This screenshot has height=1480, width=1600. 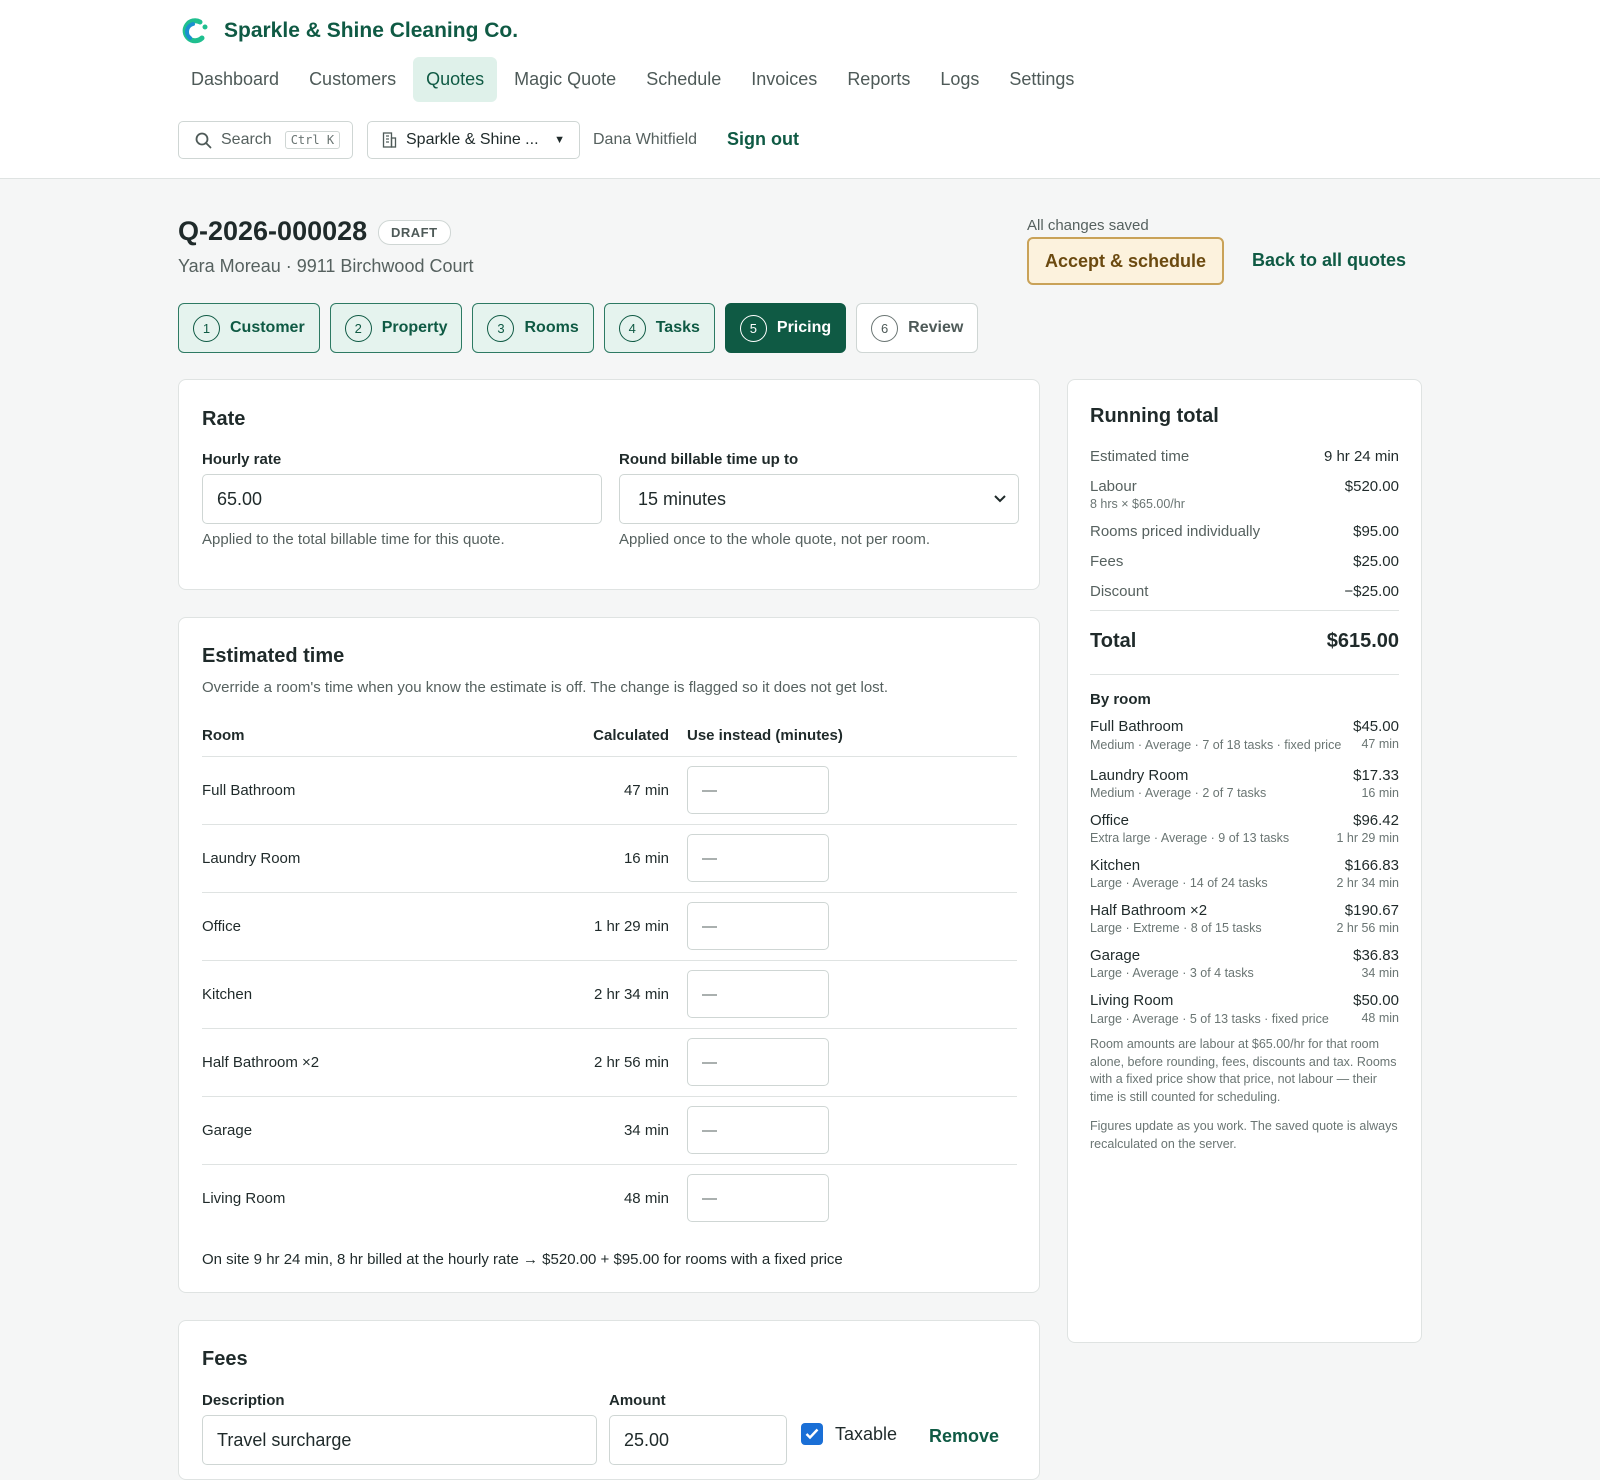 I want to click on nav-customers: Customers, so click(x=352, y=79).